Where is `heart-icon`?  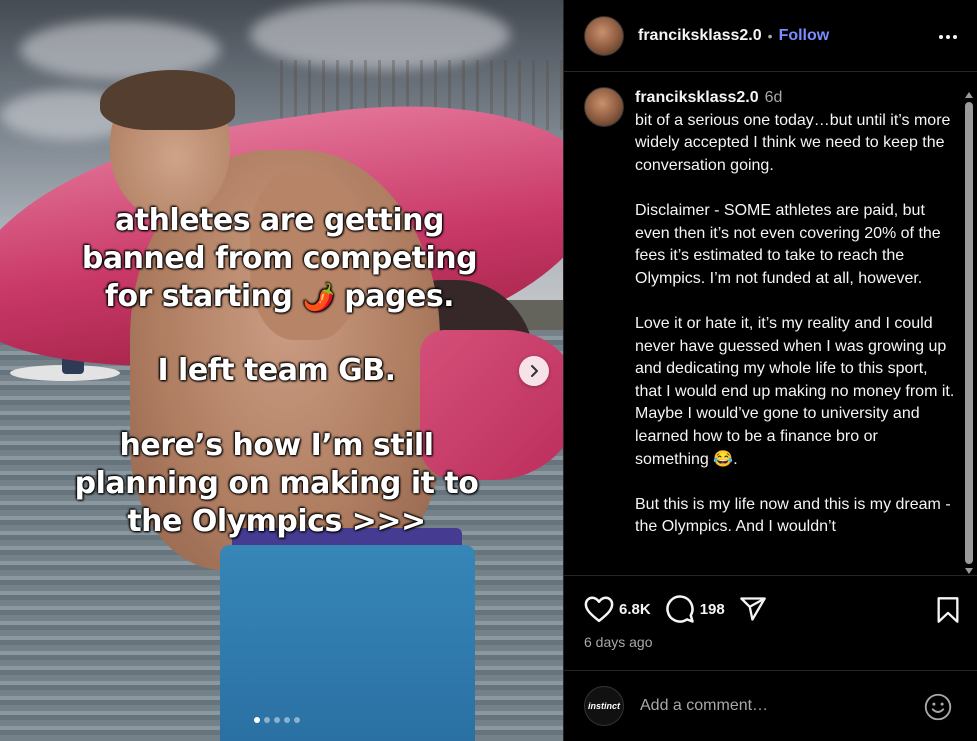 heart-icon is located at coordinates (599, 609).